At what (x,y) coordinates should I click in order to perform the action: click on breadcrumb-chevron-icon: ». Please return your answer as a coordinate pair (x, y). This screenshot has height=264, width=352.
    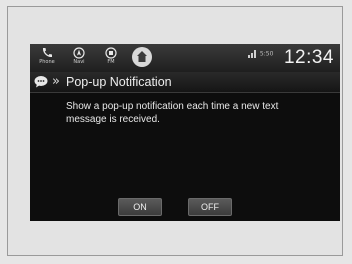
    Looking at the image, I should click on (56, 81).